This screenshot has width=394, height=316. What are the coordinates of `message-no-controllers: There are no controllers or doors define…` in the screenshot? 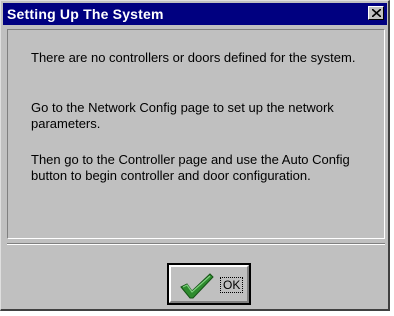 It's located at (193, 57).